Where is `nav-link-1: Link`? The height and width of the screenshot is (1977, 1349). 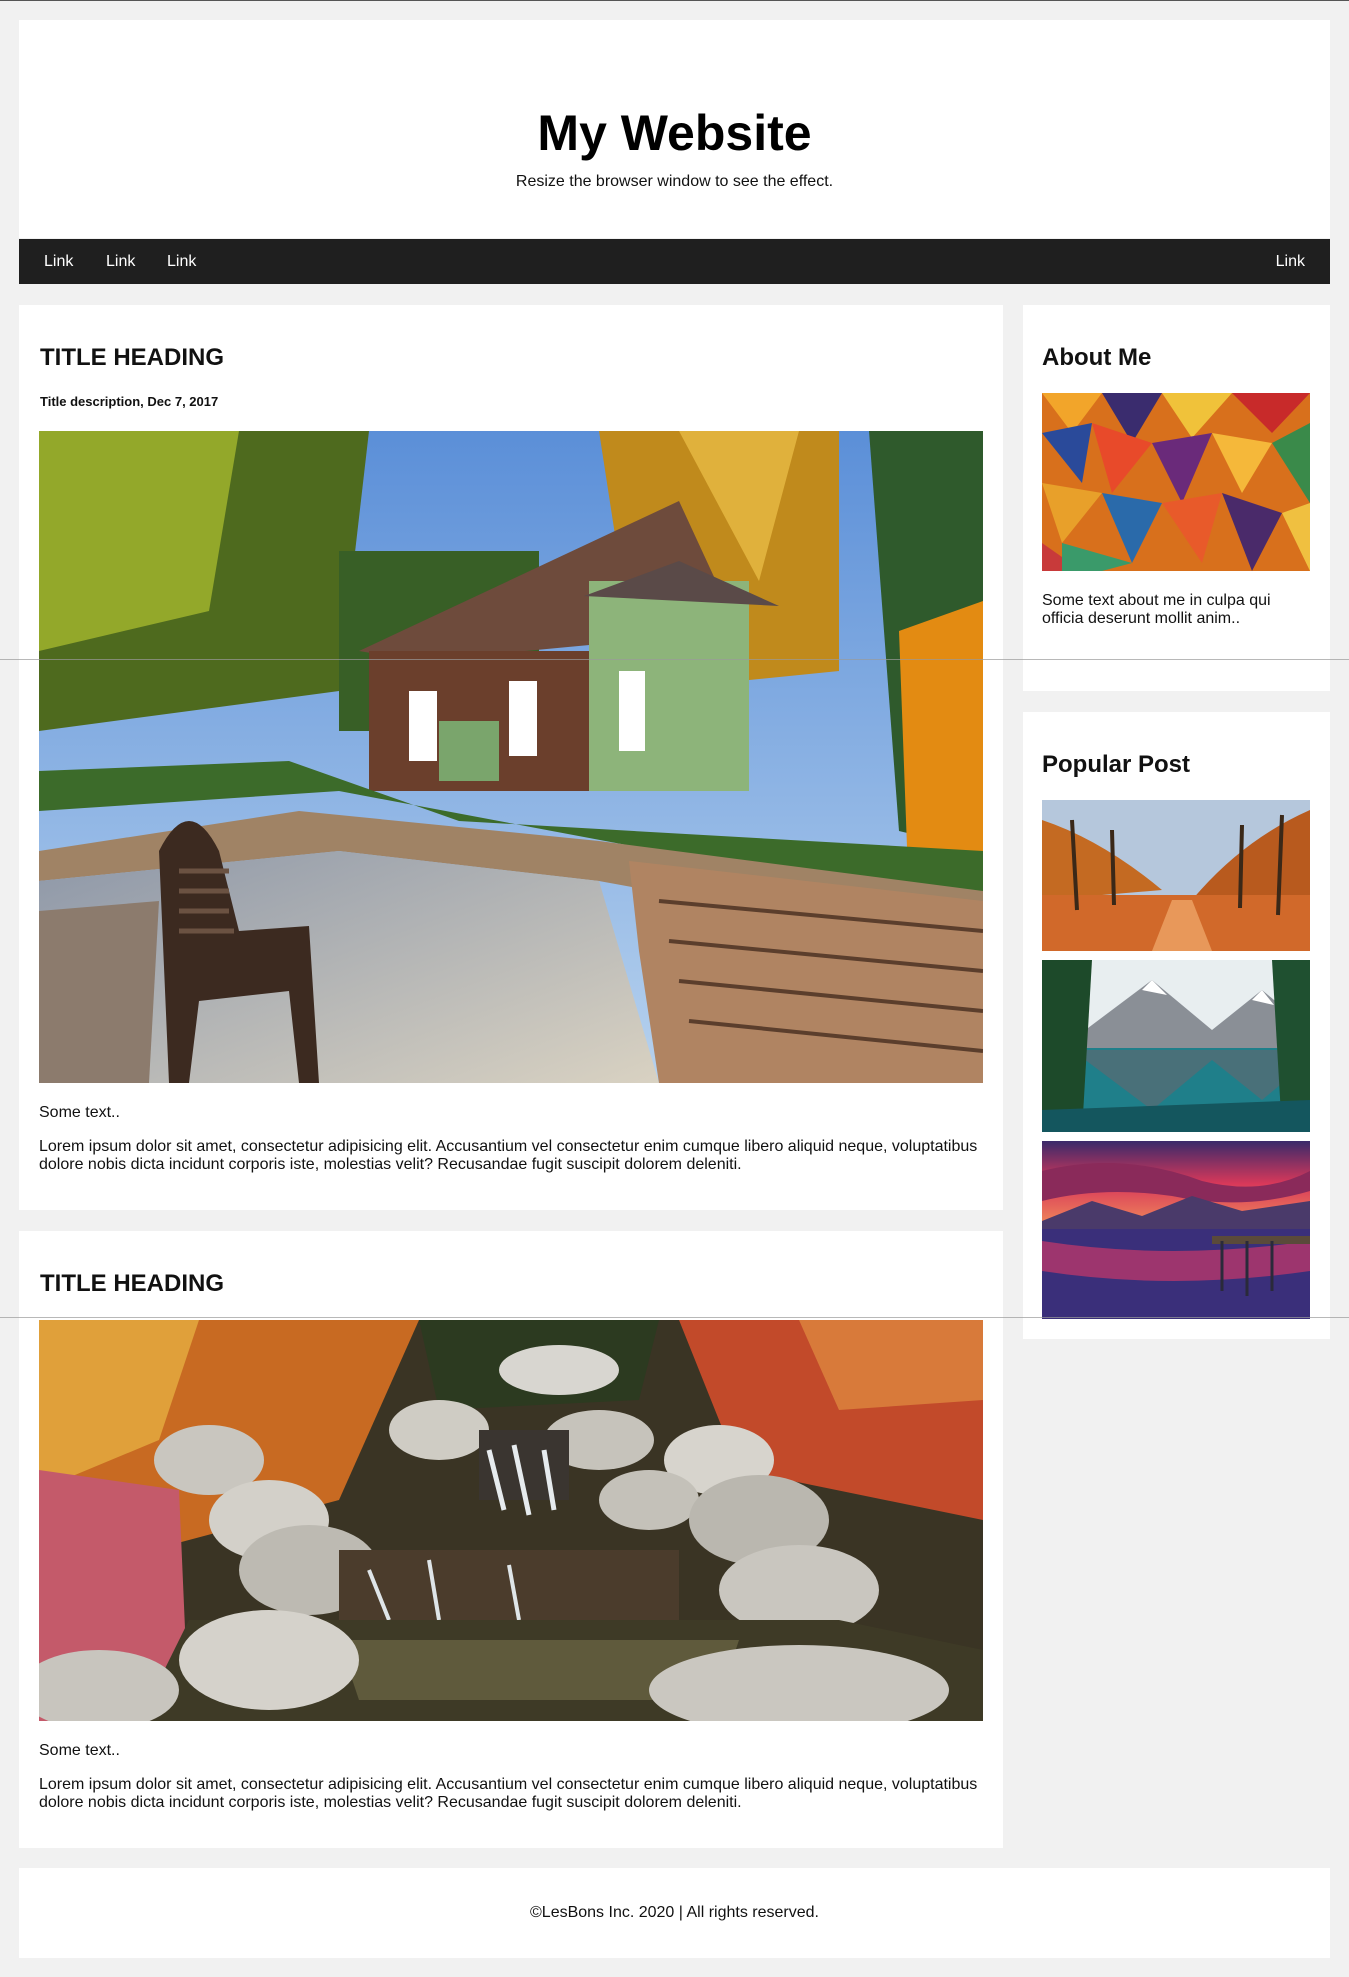 nav-link-1: Link is located at coordinates (58, 261).